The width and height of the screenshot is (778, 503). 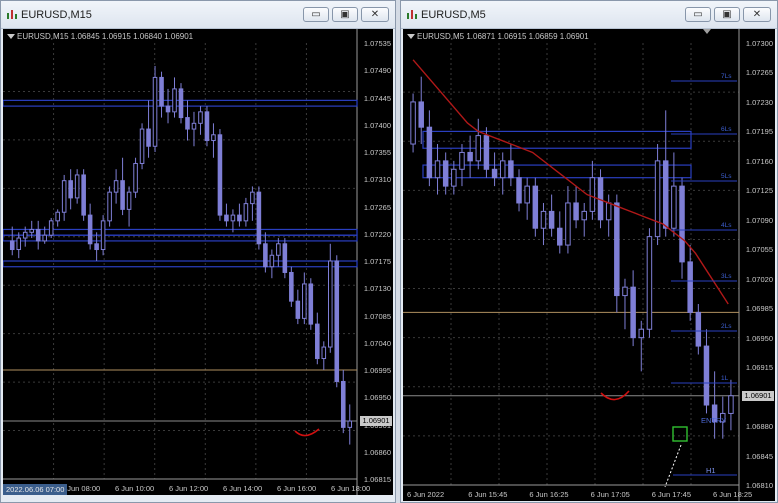 I want to click on price-axis-label: 1.06950, so click(x=377, y=398).